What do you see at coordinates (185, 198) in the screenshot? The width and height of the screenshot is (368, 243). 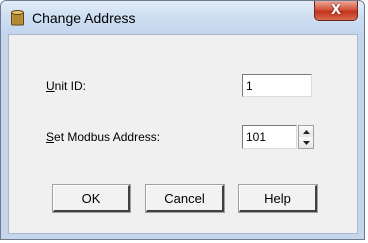 I see `cancel-button: Cancel` at bounding box center [185, 198].